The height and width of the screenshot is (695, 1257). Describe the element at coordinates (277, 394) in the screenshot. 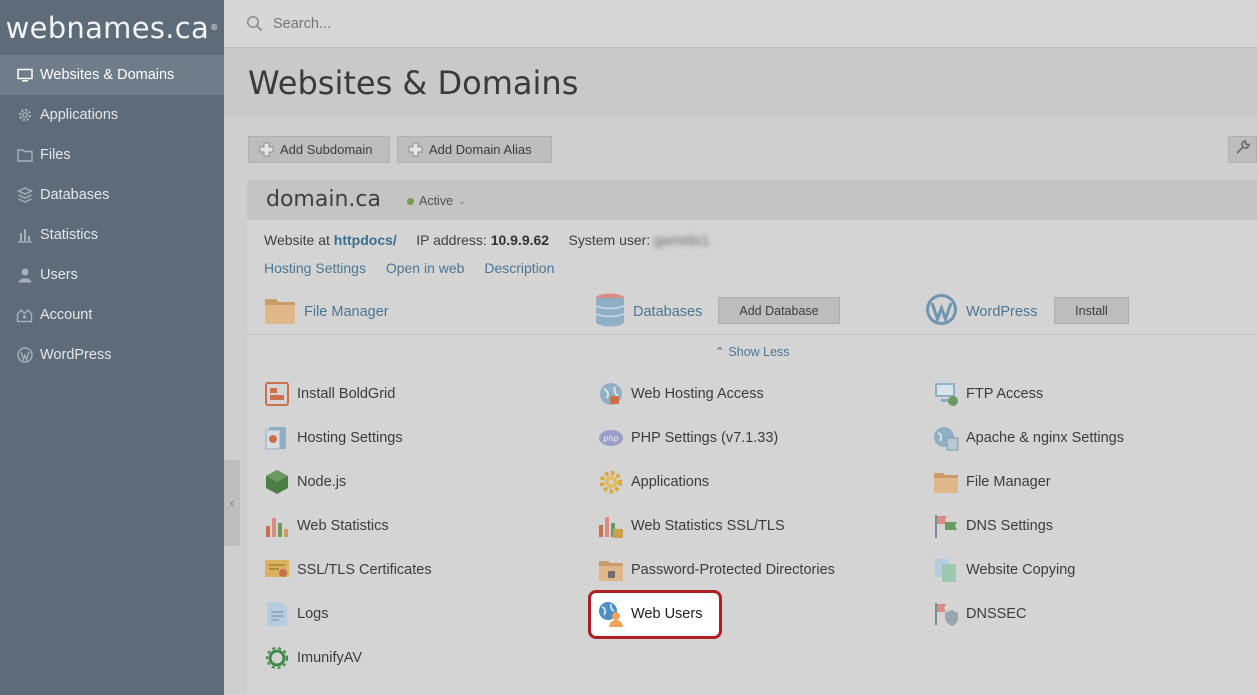

I see `boldgrid-icon` at that location.